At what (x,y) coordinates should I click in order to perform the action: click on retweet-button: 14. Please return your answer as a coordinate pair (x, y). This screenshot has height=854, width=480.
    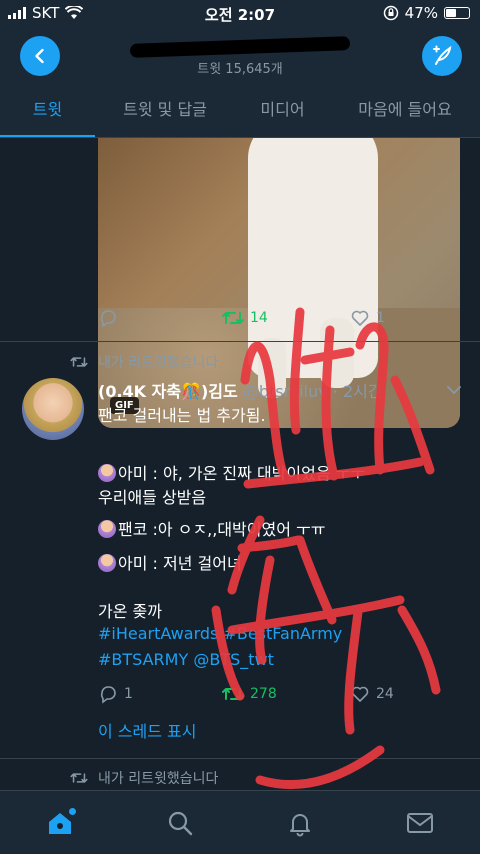
    Looking at the image, I should click on (245, 318).